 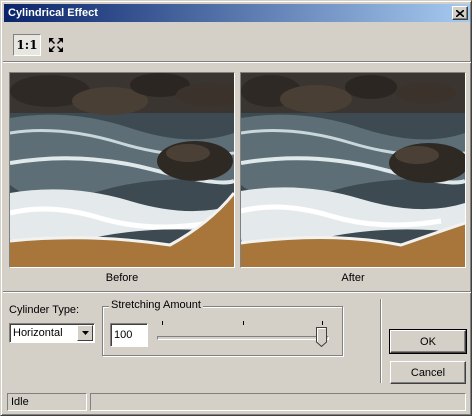 I want to click on status-panel: Idle, so click(x=47, y=402).